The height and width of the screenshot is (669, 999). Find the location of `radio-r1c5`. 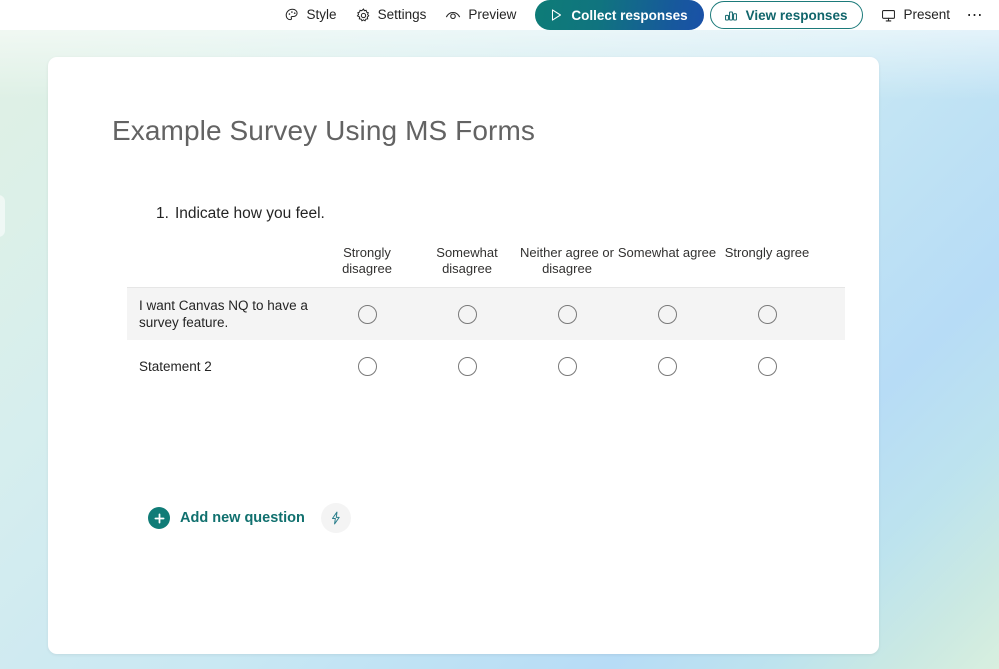

radio-r1c5 is located at coordinates (767, 314).